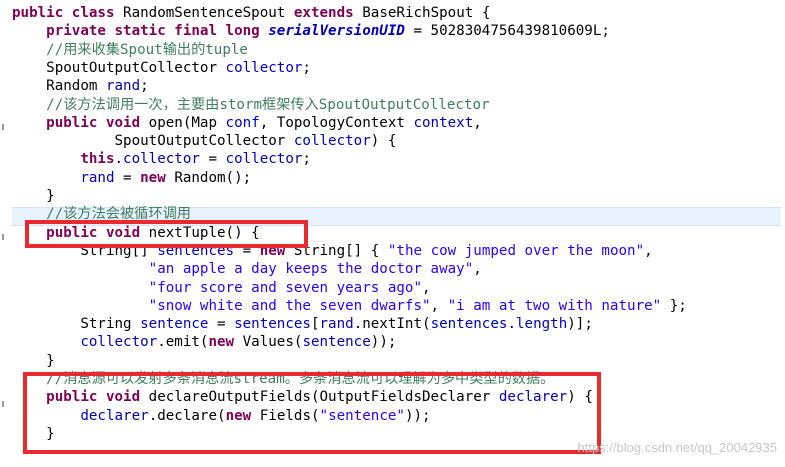  Describe the element at coordinates (208, 13) in the screenshot. I see `code-token: RandomSentenceSpout` at that location.